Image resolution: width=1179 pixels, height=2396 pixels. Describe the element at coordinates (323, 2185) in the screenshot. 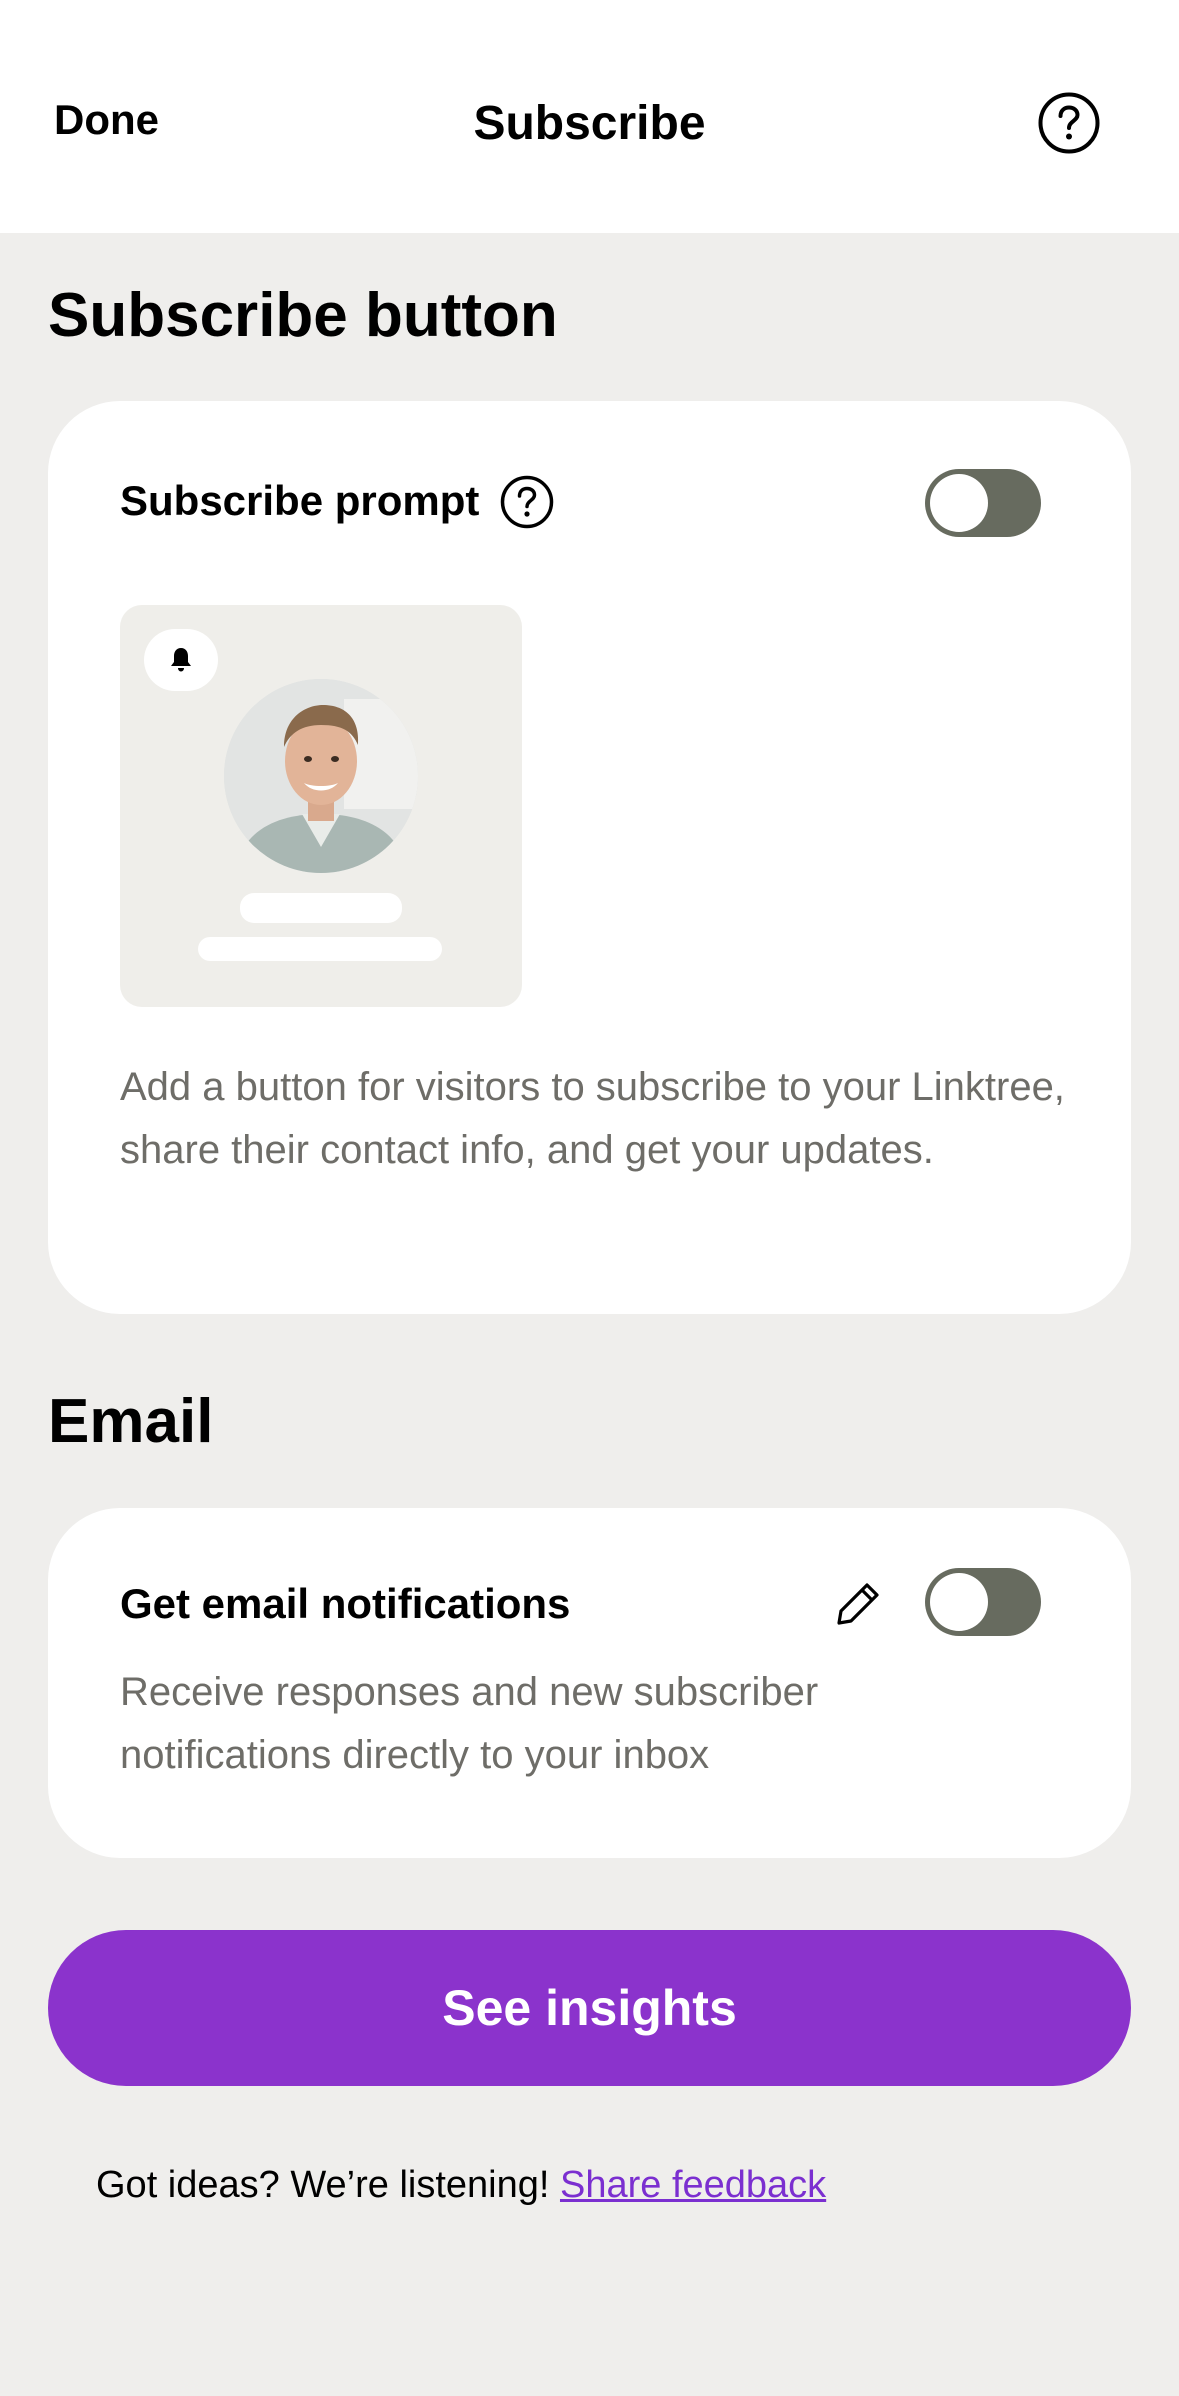

I see `feedback-prompt-text: Got ideas? We’re listening!` at that location.